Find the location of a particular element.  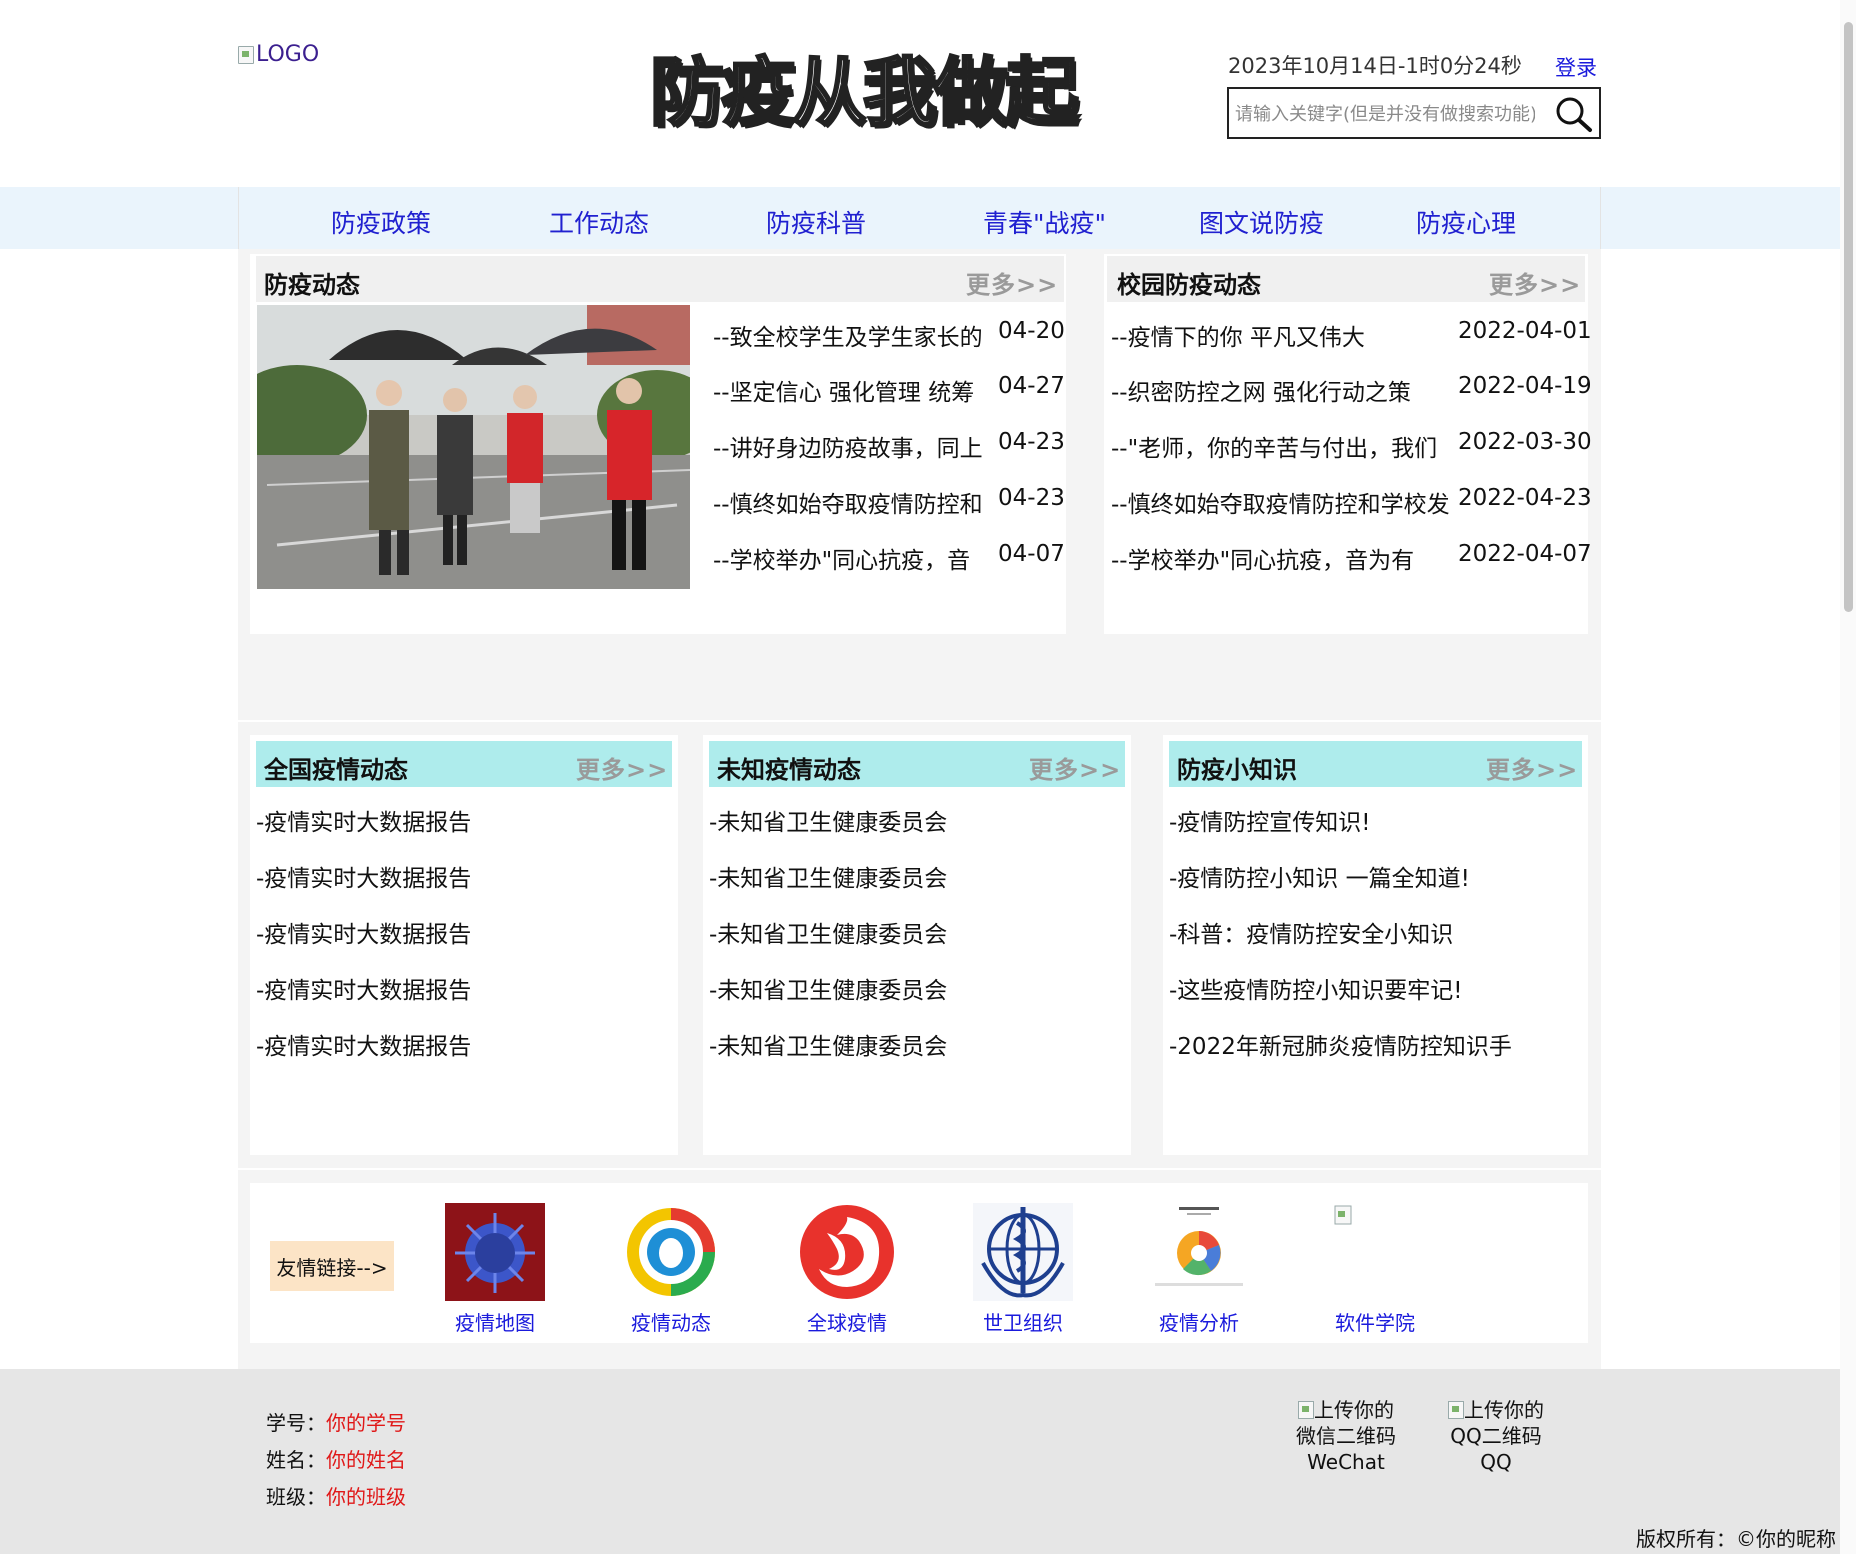

nav-item-policy: 防疫政策 is located at coordinates (381, 222).